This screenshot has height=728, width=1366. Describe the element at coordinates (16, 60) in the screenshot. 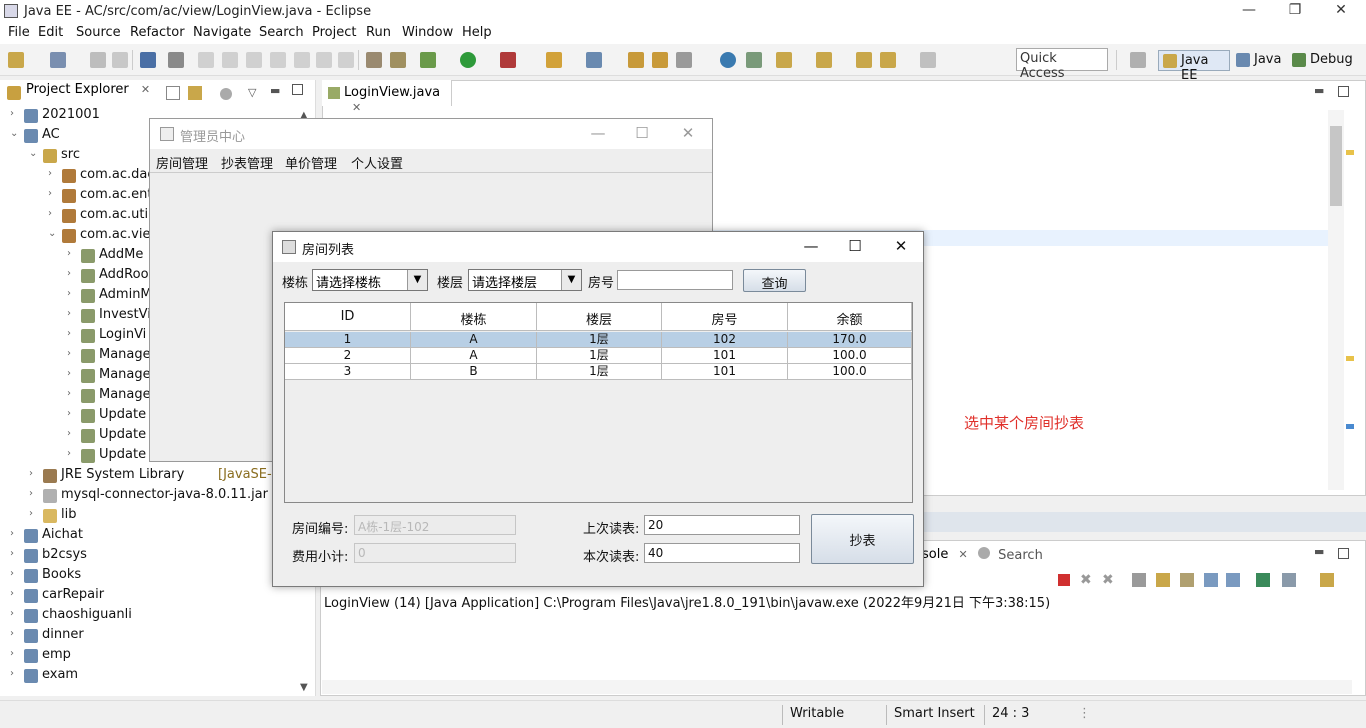

I see `new-icon` at that location.